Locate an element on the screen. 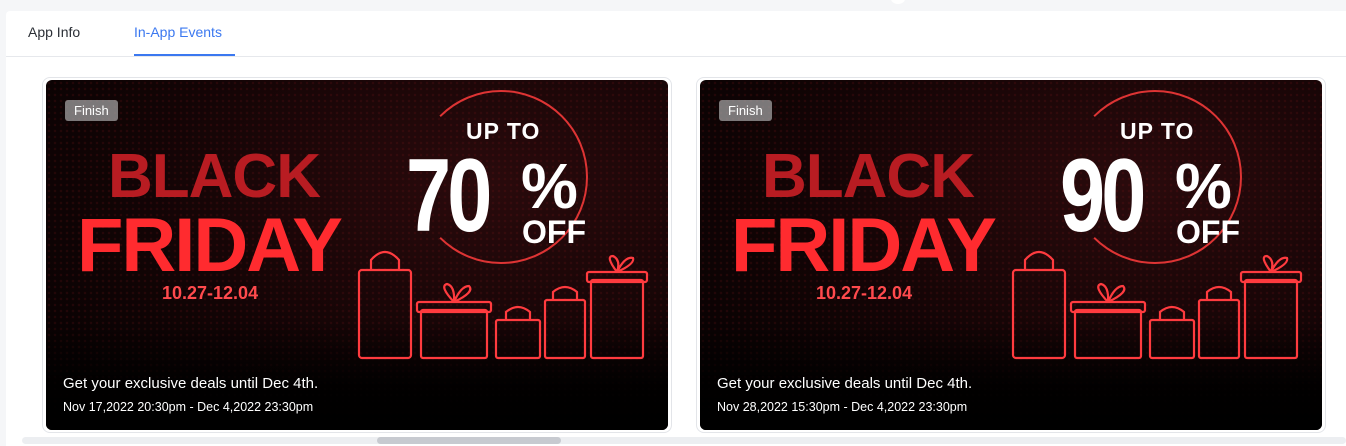 This screenshot has height=446, width=1346. event-time-range: Nov 28,2022 15:30pm - Dec 4,2022 23:30pm is located at coordinates (842, 407).